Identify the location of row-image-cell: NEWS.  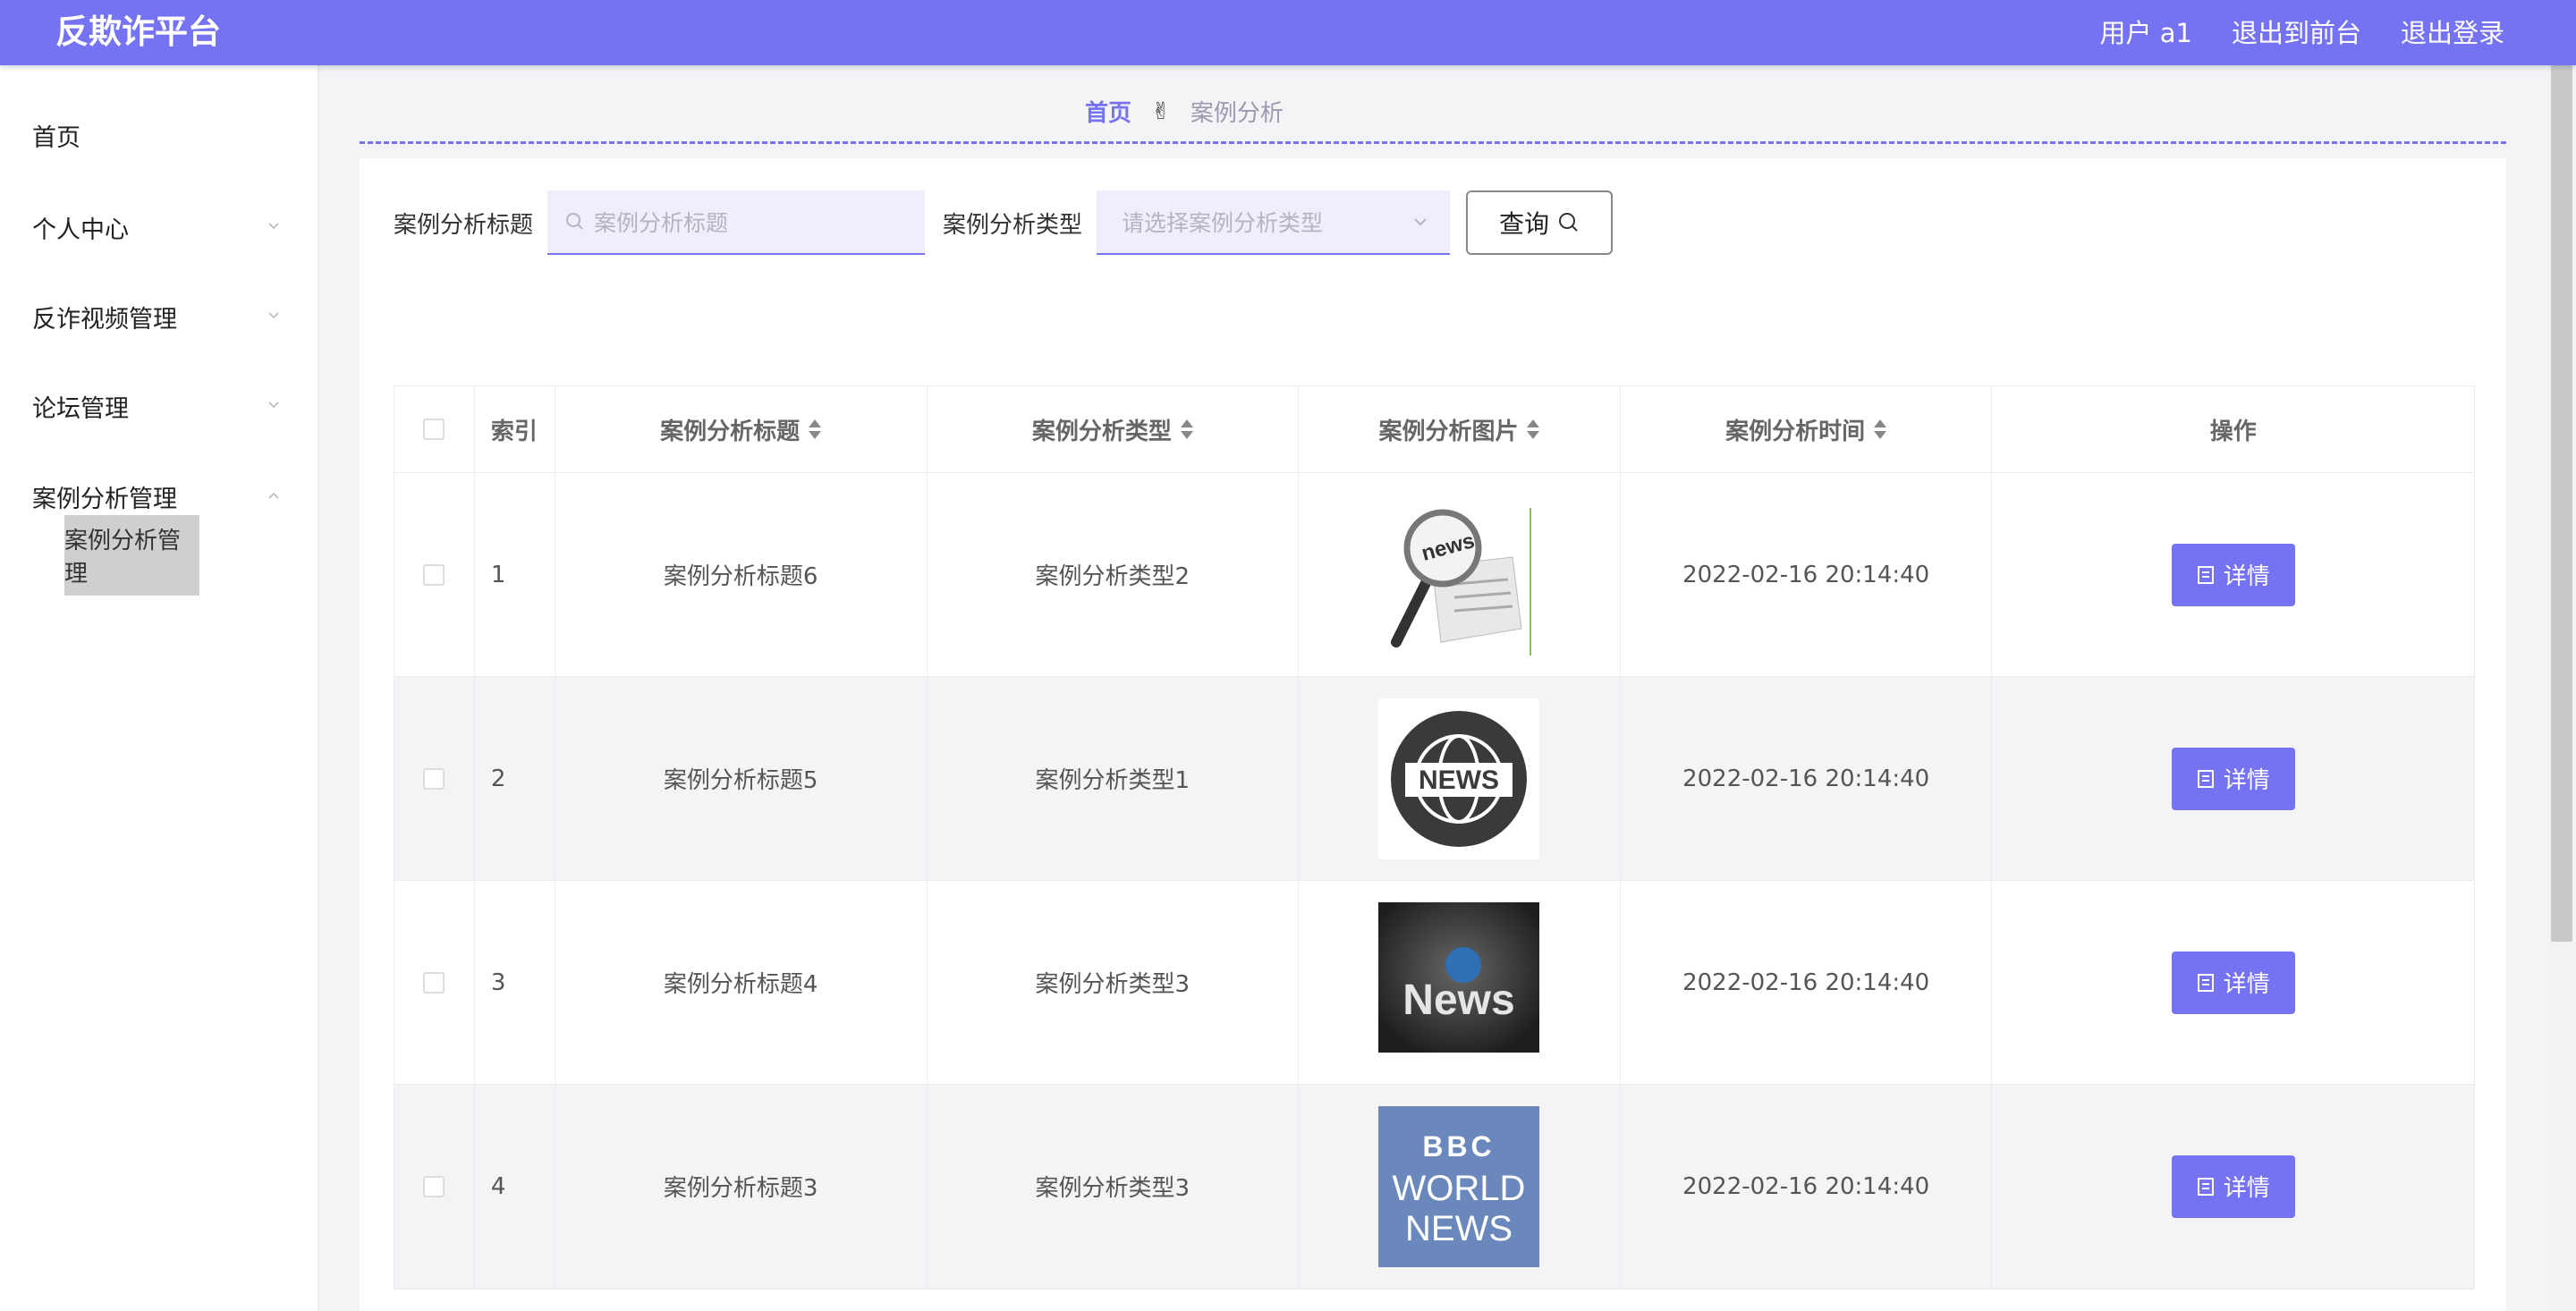
(1460, 778).